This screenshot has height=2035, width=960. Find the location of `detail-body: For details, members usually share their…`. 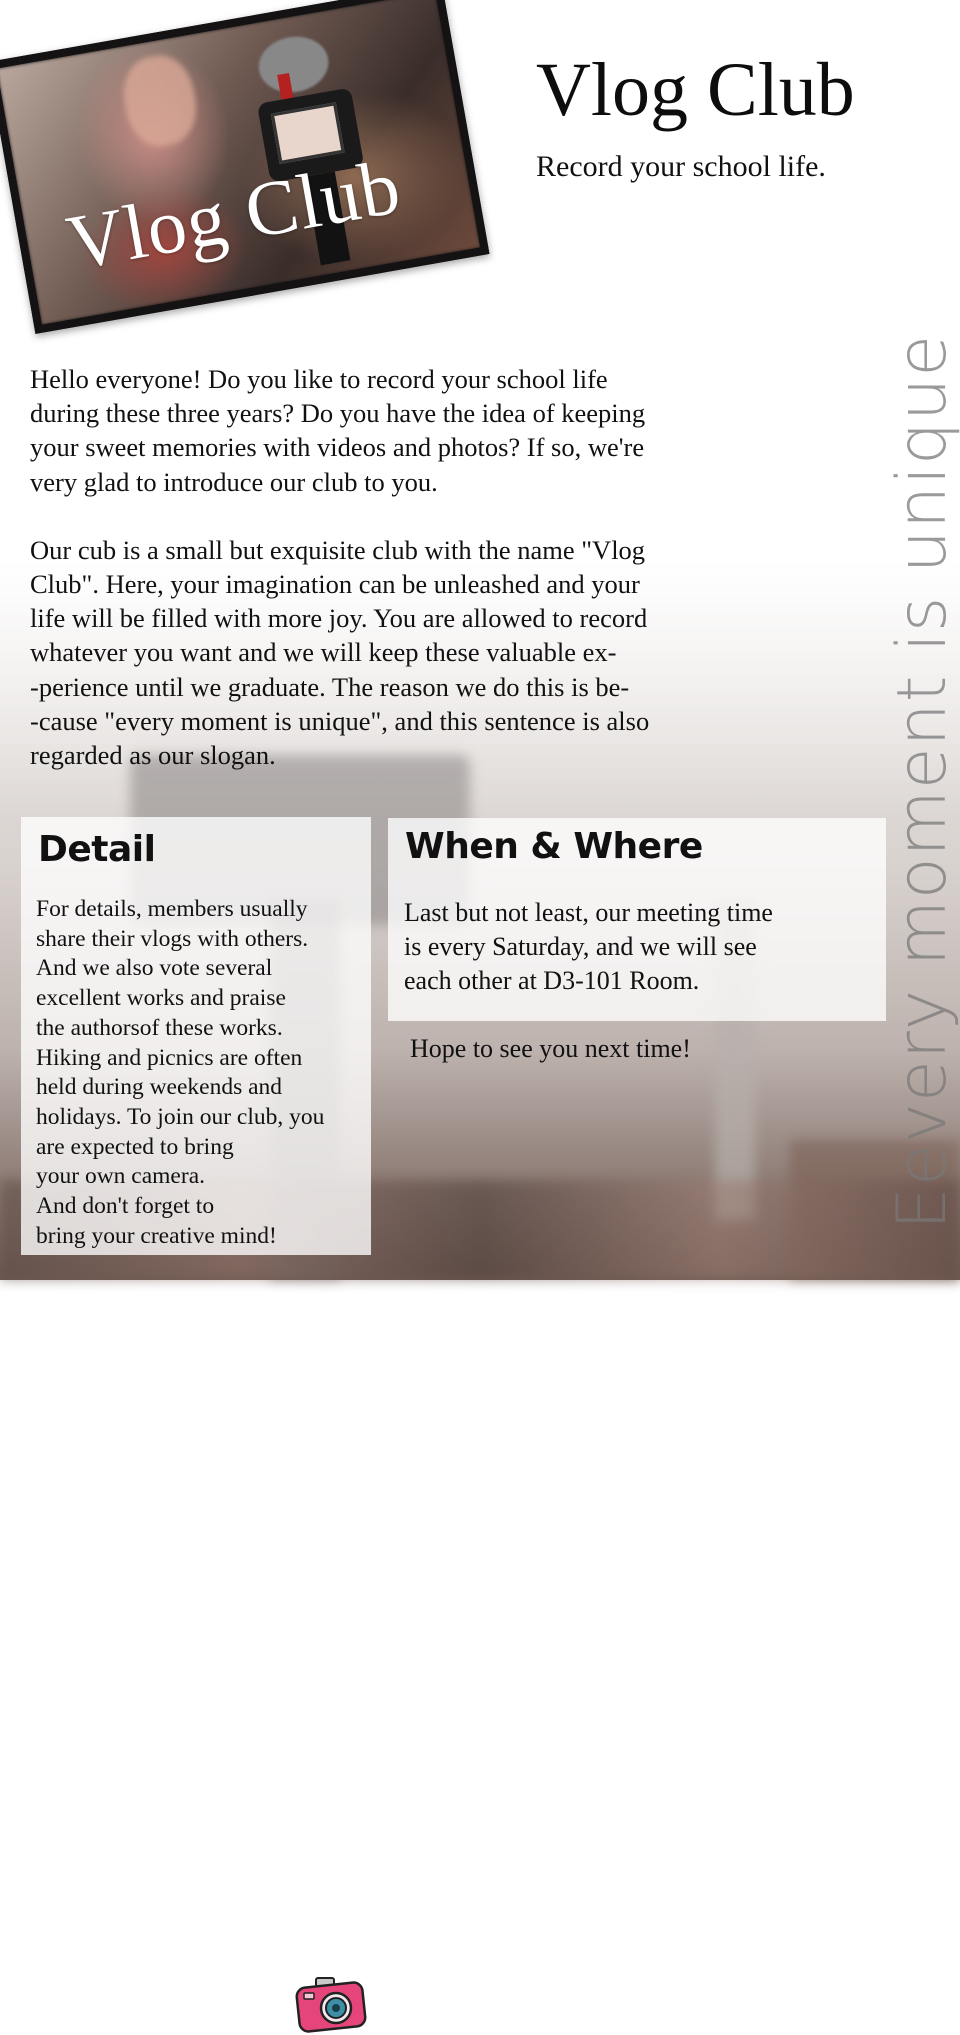

detail-body: For details, members usually share their… is located at coordinates (180, 1072).